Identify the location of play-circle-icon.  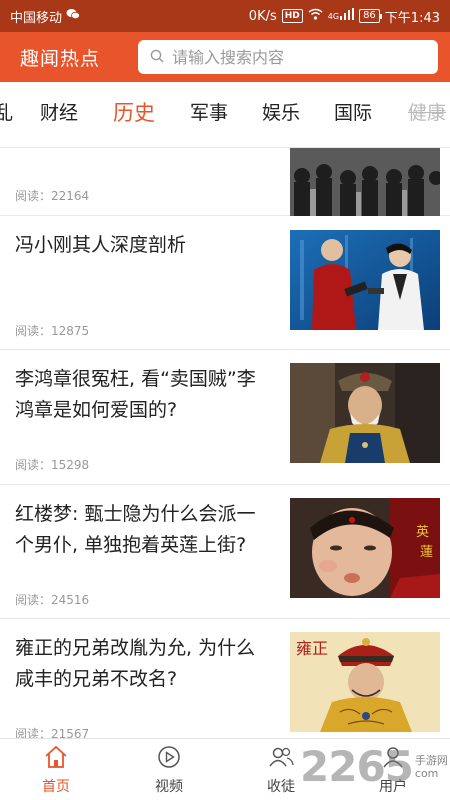
(169, 759).